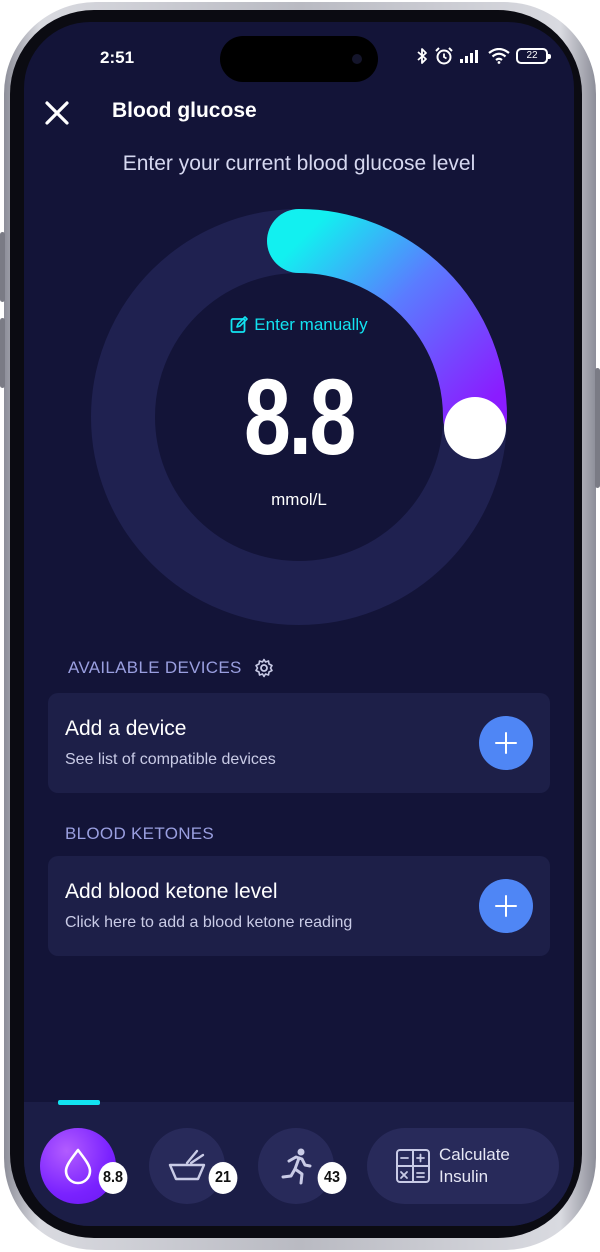 The width and height of the screenshot is (600, 1252). What do you see at coordinates (140, 833) in the screenshot?
I see `blood-ketones-label: BLOOD KETONES` at bounding box center [140, 833].